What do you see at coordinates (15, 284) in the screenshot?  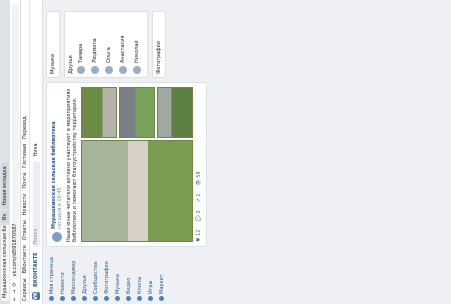 I see `reload-icon: ⟳` at bounding box center [15, 284].